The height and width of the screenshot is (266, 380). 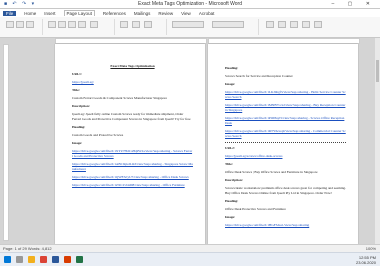 What do you see at coordinates (72, 24) in the screenshot?
I see `size-icon` at bounding box center [72, 24].